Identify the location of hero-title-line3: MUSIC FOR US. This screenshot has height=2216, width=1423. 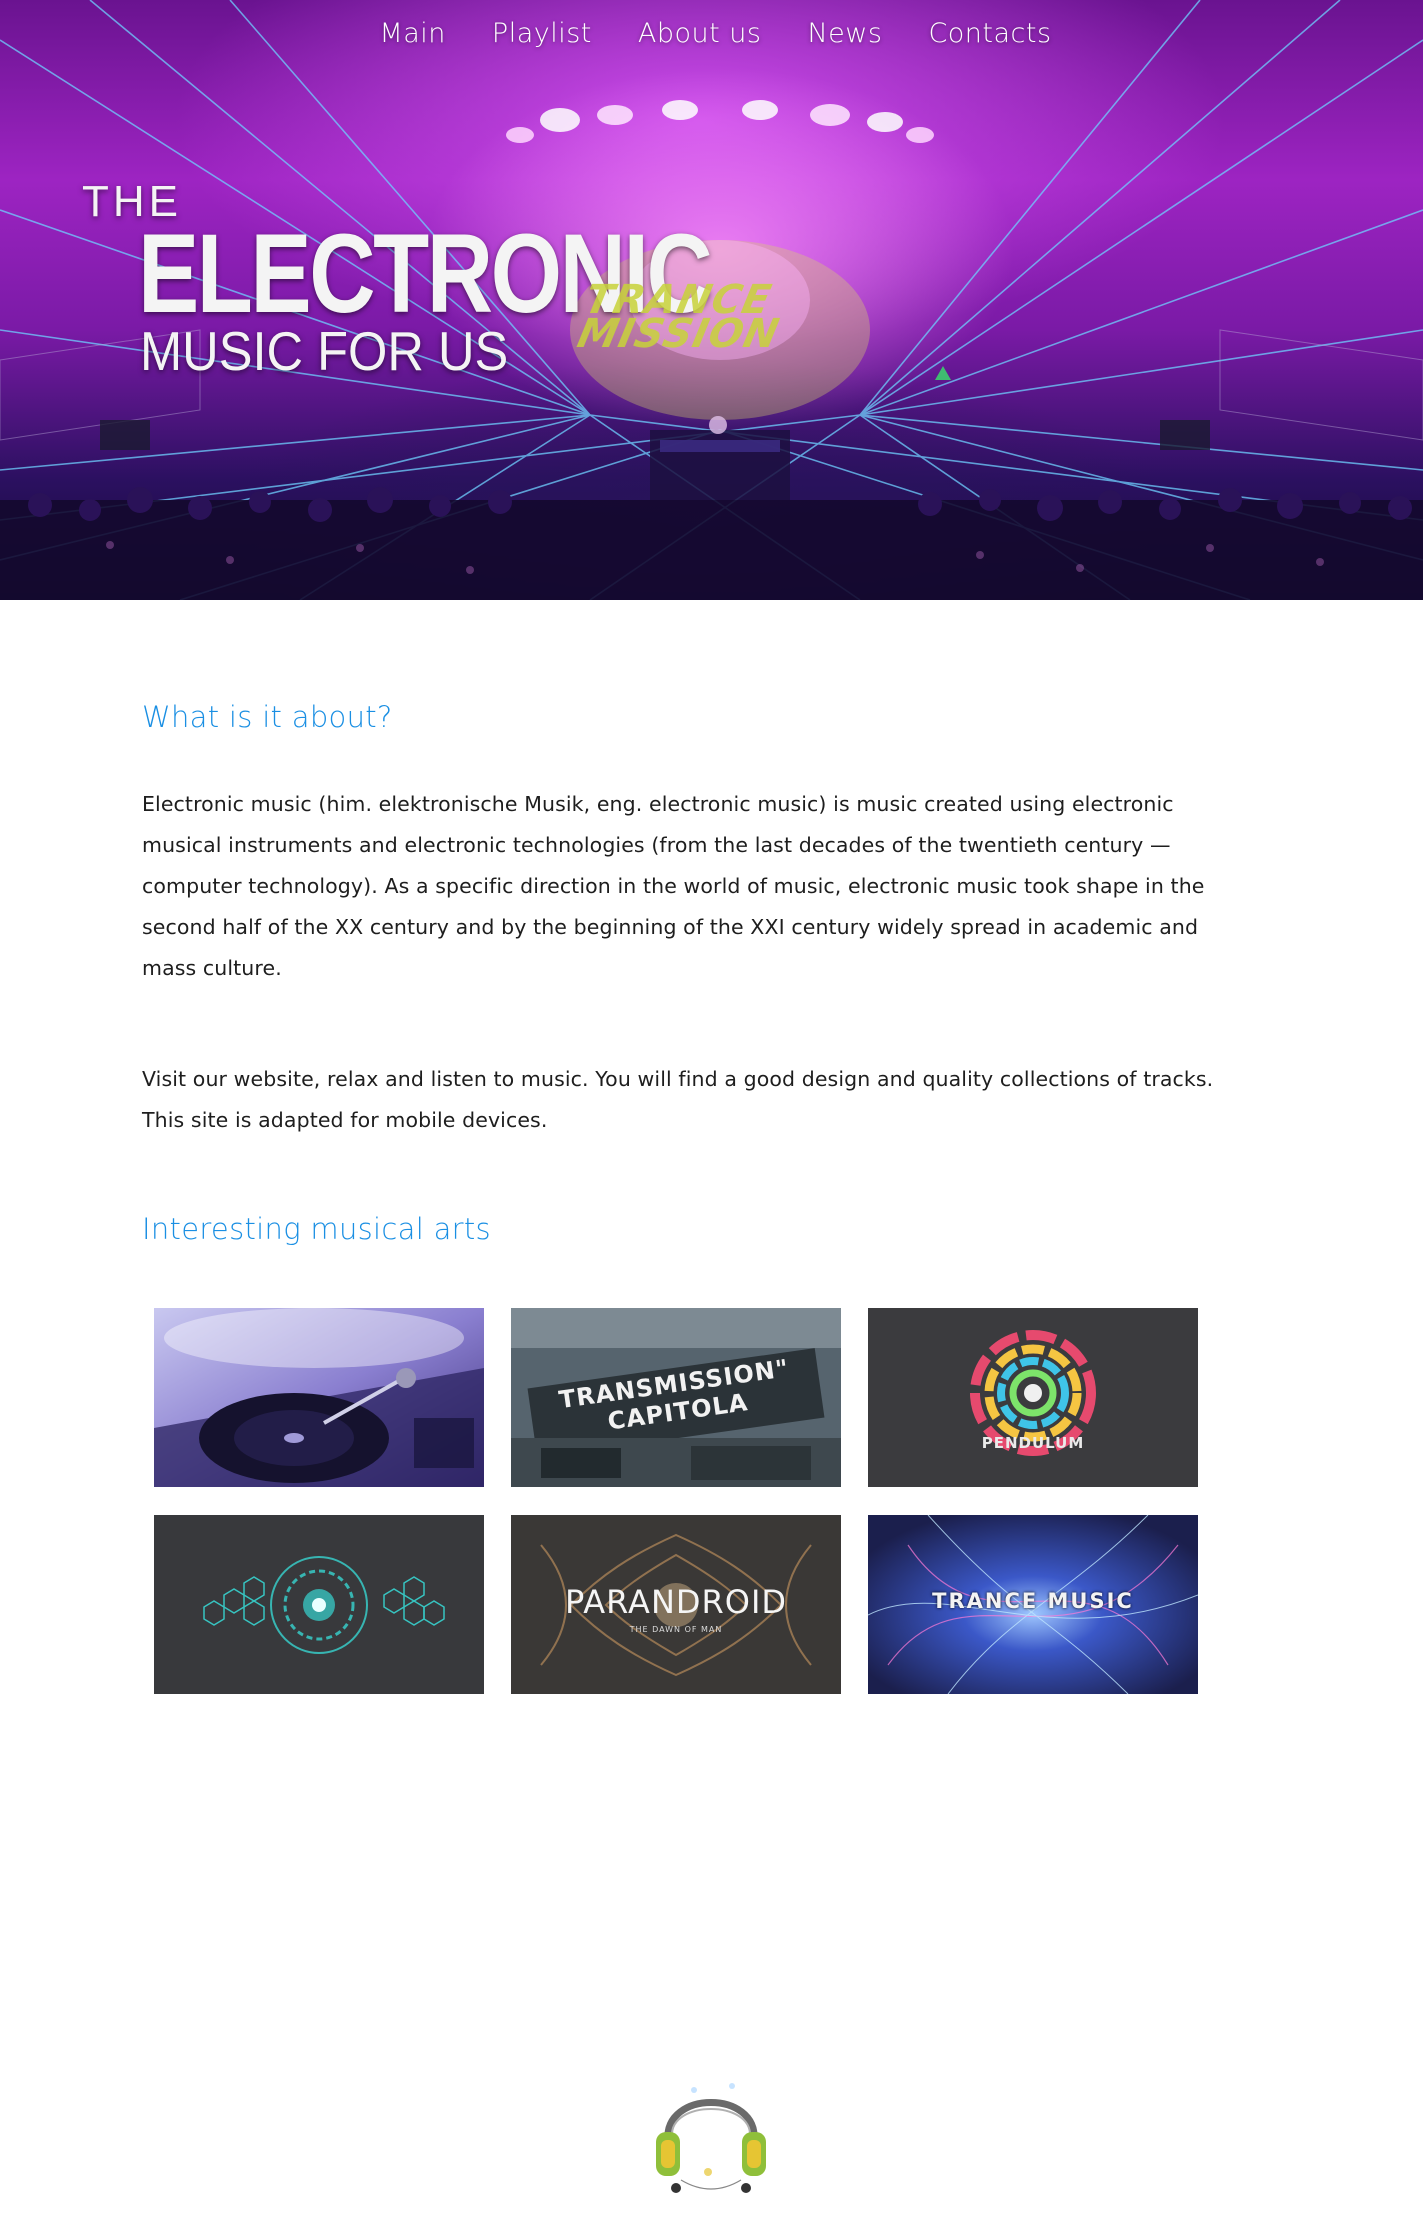
(324, 351).